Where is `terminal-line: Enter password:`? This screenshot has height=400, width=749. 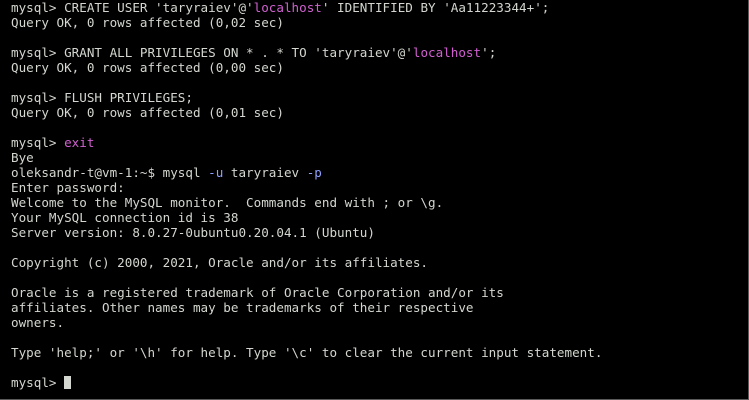
terminal-line: Enter password: is located at coordinates (306, 187).